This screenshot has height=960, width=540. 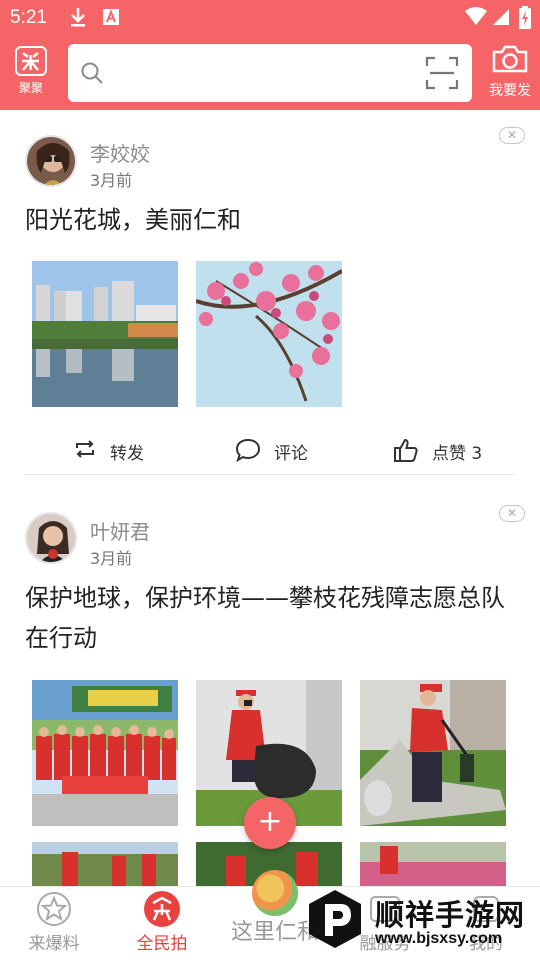 What do you see at coordinates (457, 454) in the screenshot?
I see `like-label: 点赞 3` at bounding box center [457, 454].